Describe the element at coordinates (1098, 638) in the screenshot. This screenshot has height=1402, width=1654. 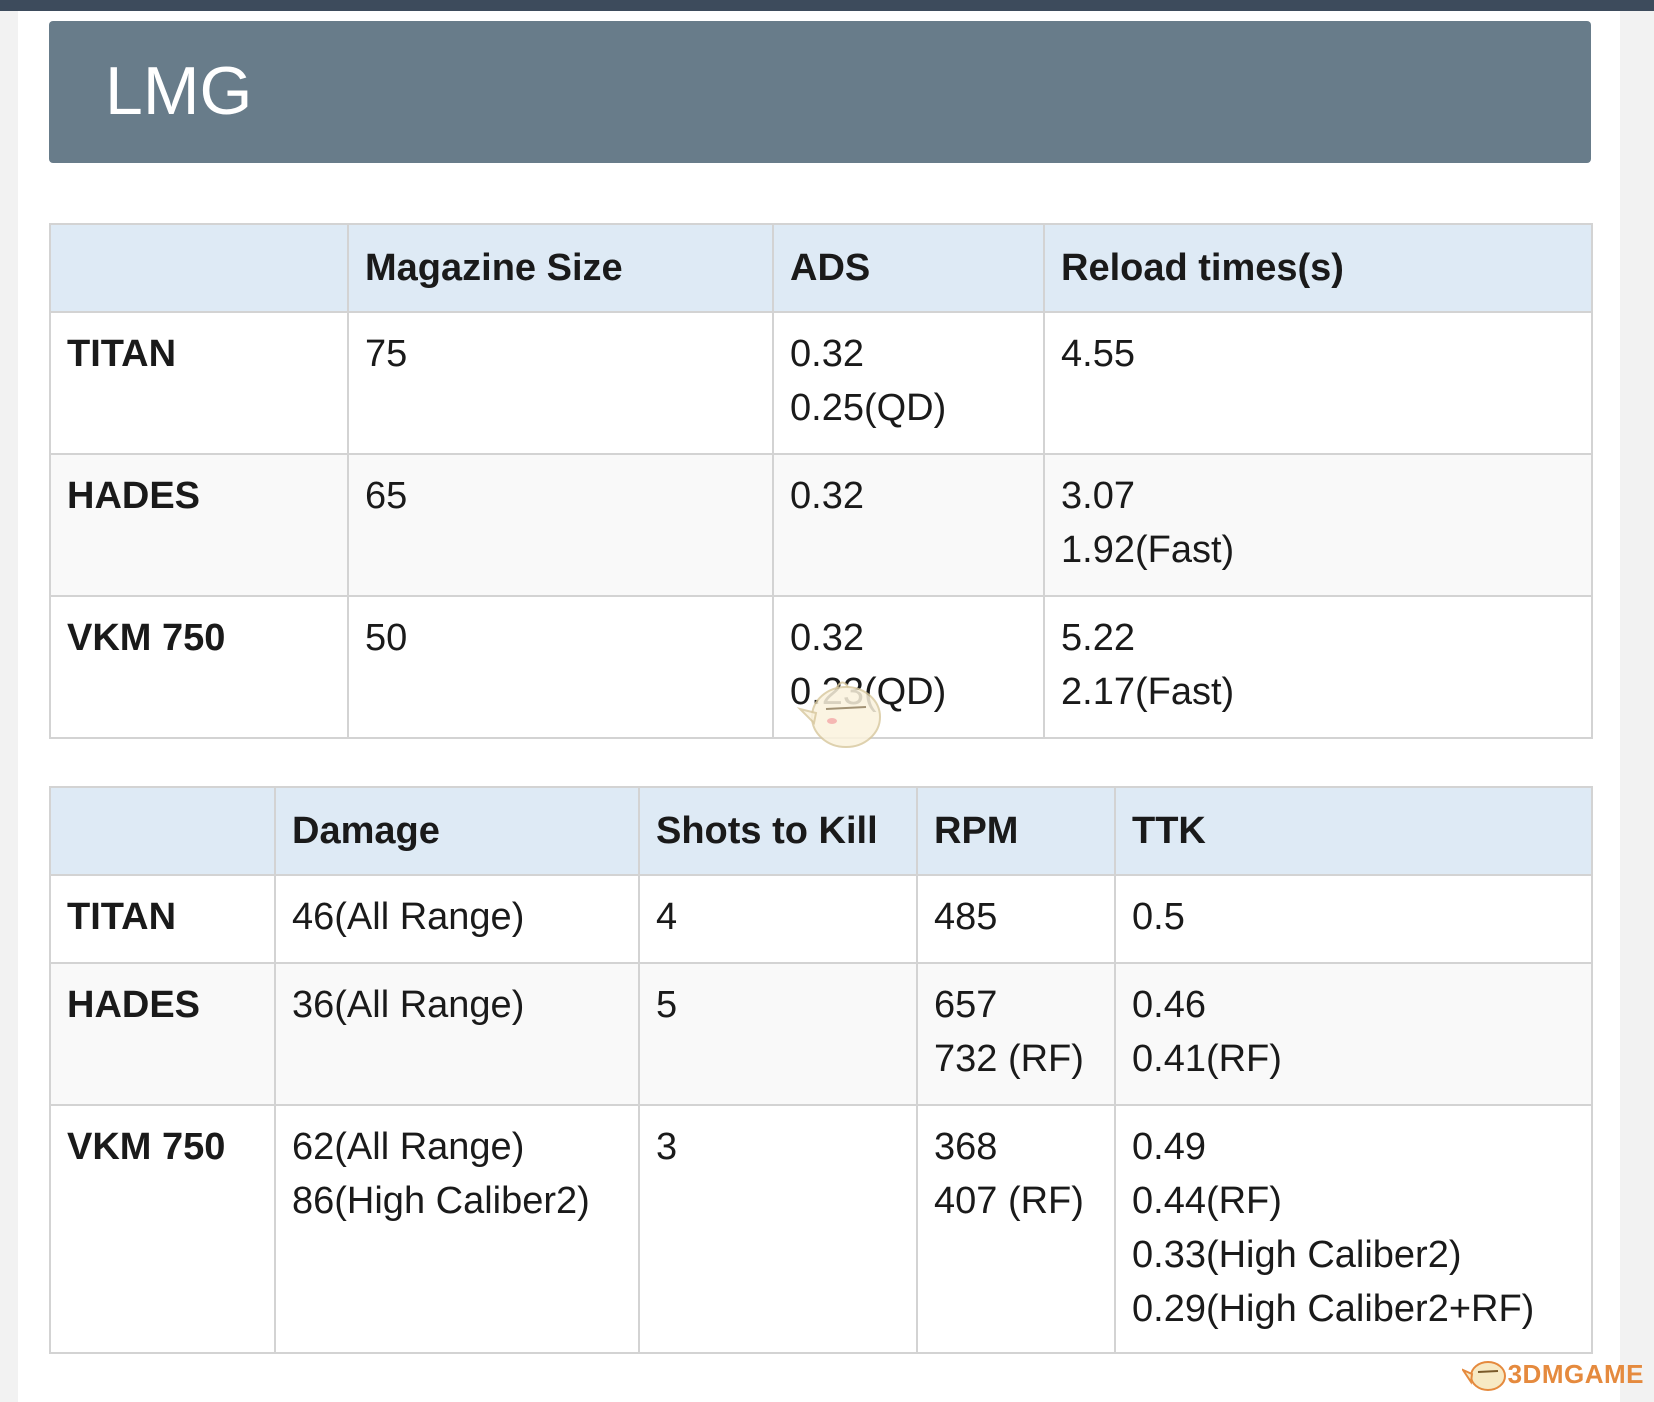
I see `cell-line: 5.22` at that location.